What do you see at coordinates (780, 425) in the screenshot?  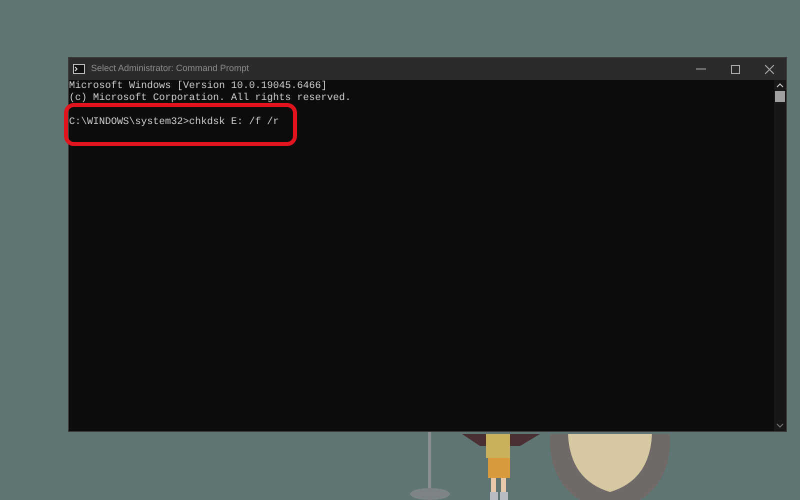 I see `scroll-down-icon` at bounding box center [780, 425].